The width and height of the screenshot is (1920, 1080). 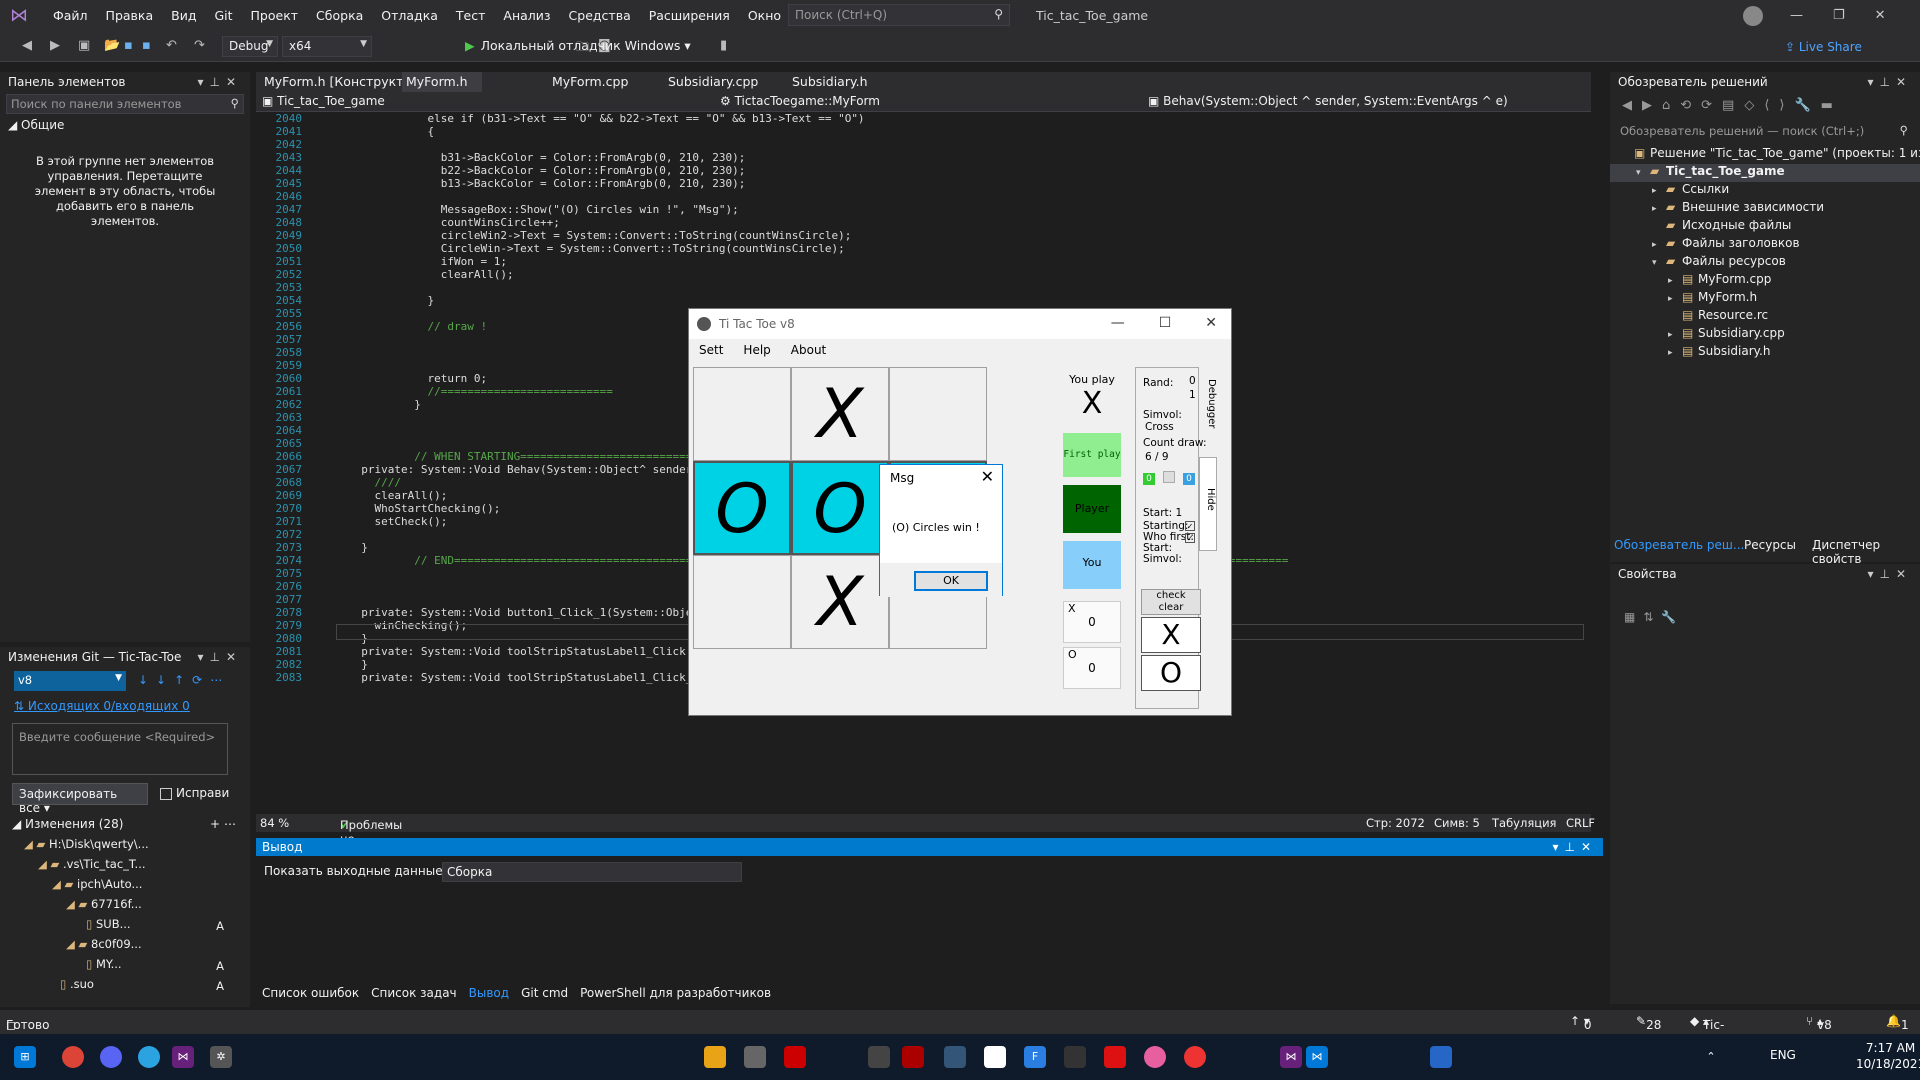 What do you see at coordinates (1888, 1056) in the screenshot?
I see `clock: 7:17 AM 10/18/2021` at bounding box center [1888, 1056].